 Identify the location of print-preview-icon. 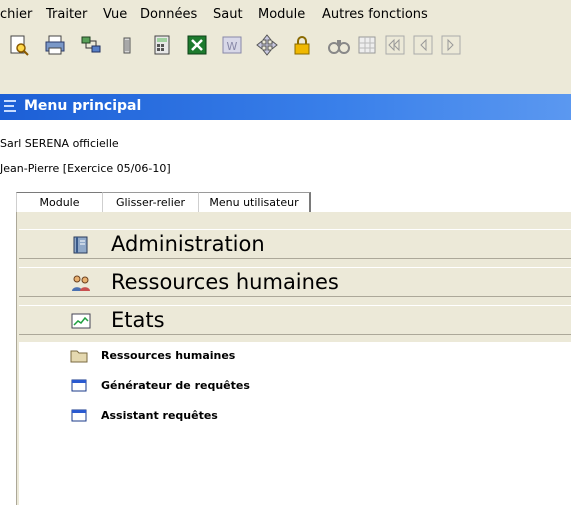
(19, 45).